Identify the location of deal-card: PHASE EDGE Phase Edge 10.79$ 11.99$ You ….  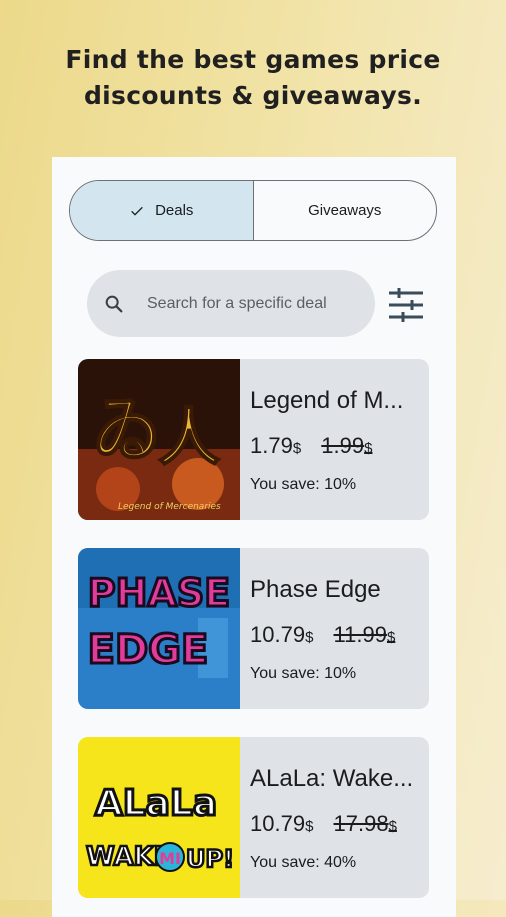
(253, 628).